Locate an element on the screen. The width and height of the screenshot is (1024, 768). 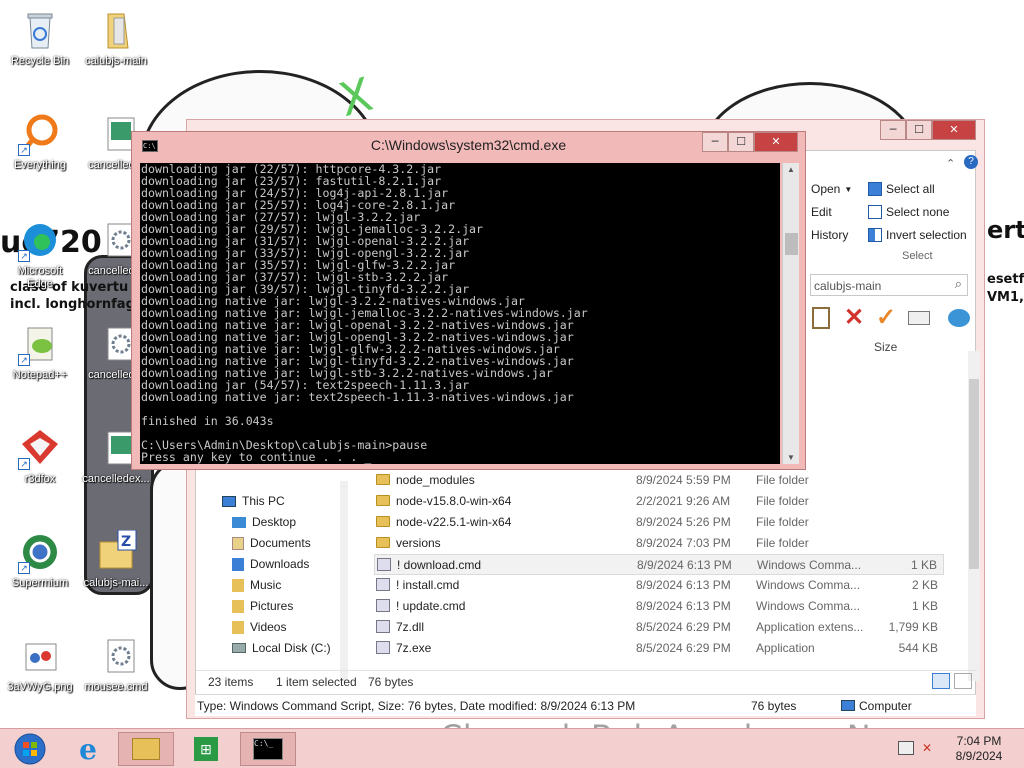
cmd-app-icon: C:\_ is located at coordinates (268, 749).